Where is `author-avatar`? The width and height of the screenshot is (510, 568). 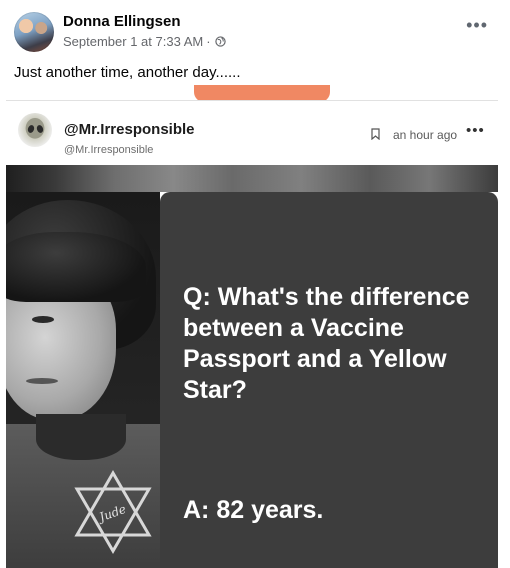 author-avatar is located at coordinates (34, 32).